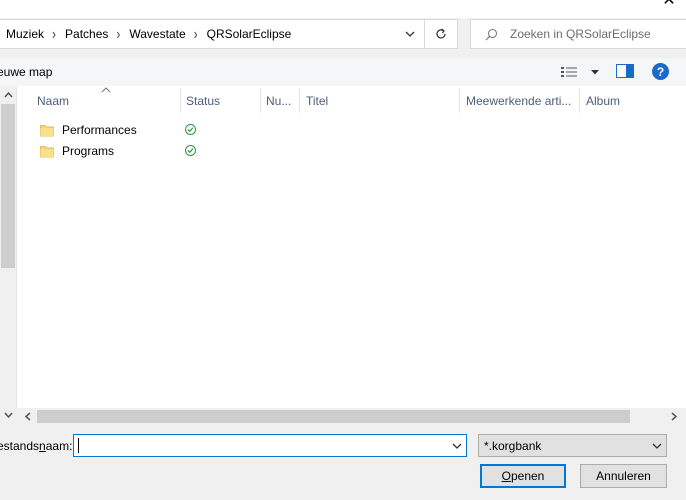  What do you see at coordinates (106, 100) in the screenshot?
I see `column-header-name: Naam` at bounding box center [106, 100].